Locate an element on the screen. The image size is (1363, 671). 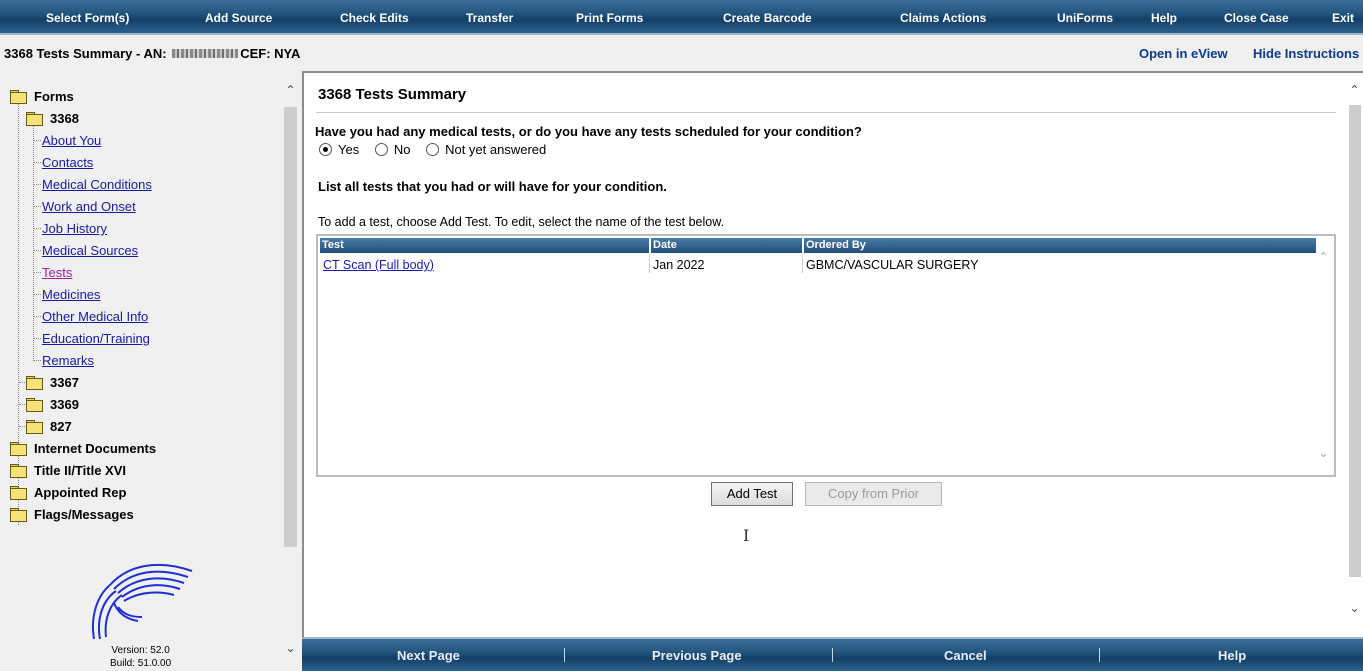
left-scrollbar-thumb is located at coordinates (290, 327).